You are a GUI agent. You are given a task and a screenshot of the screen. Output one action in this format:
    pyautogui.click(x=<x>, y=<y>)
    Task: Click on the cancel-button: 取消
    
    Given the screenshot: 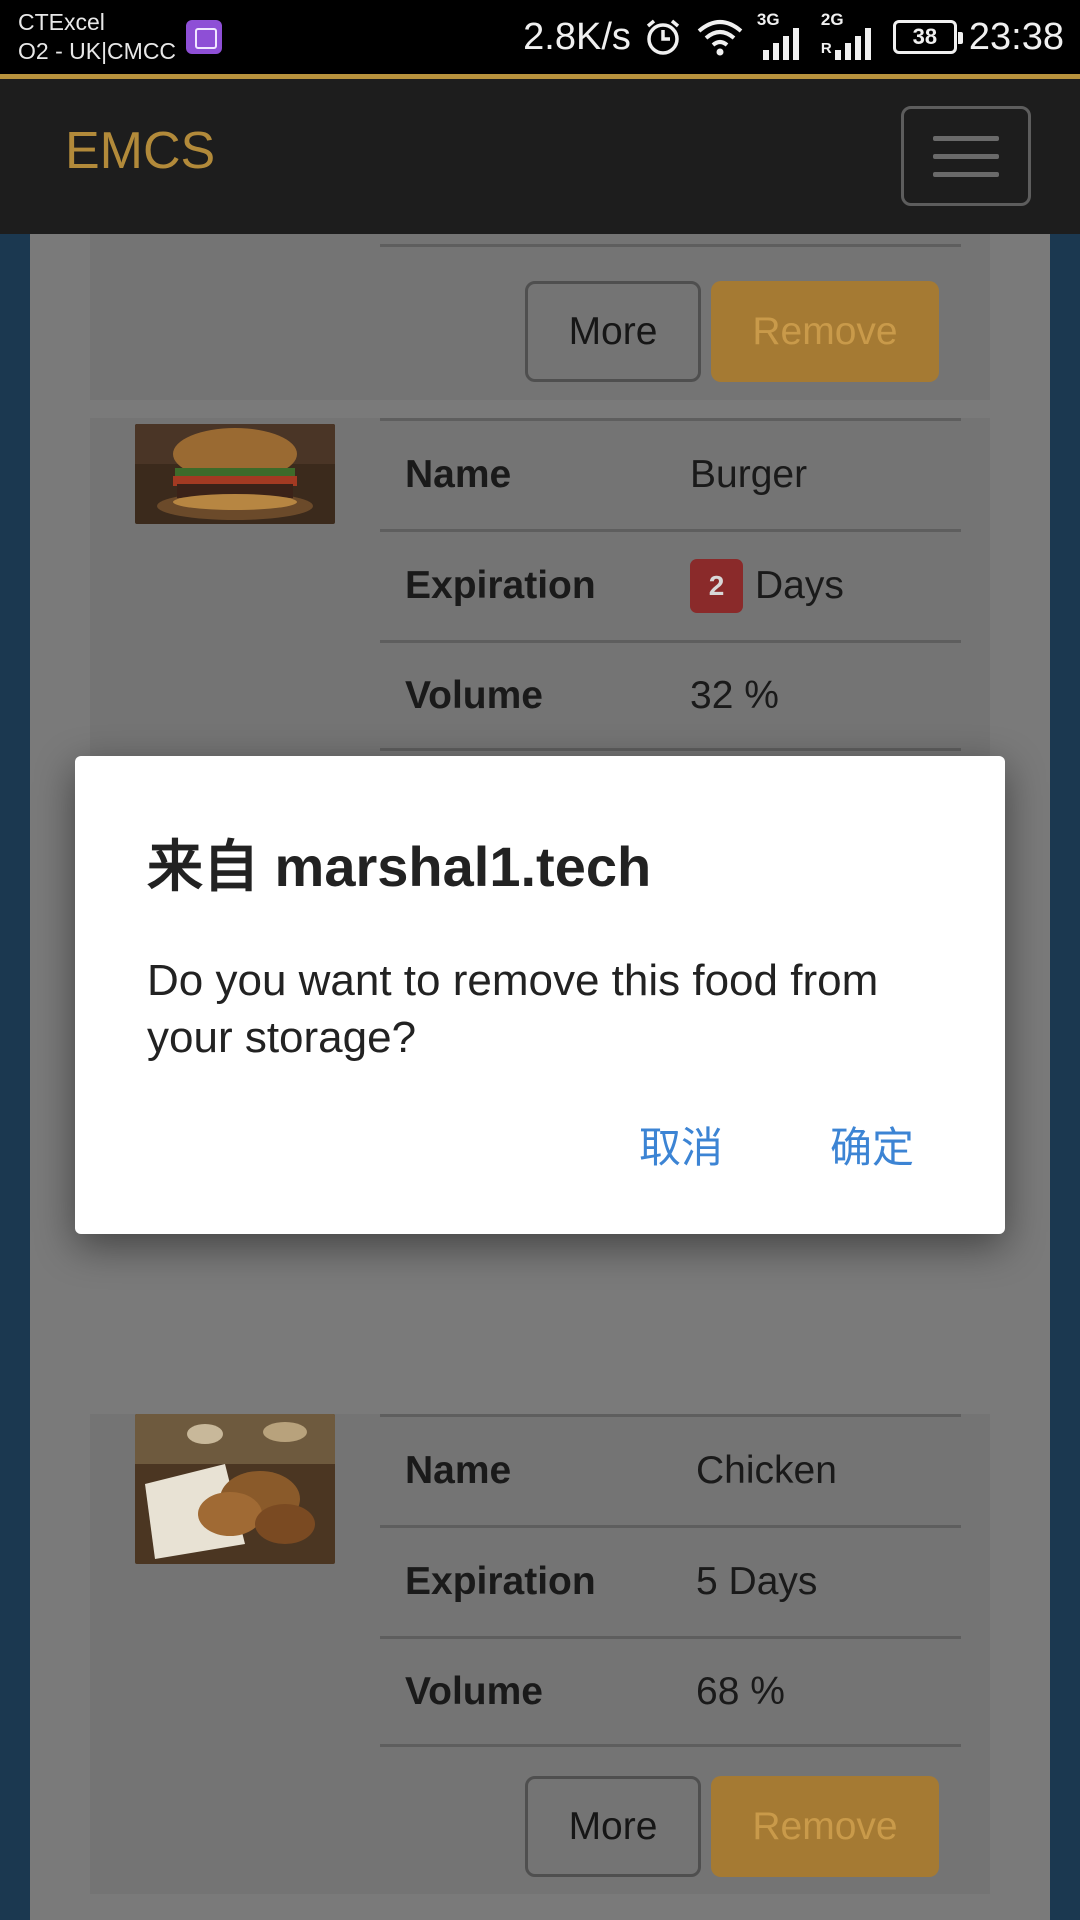 What is the action you would take?
    pyautogui.click(x=681, y=1144)
    